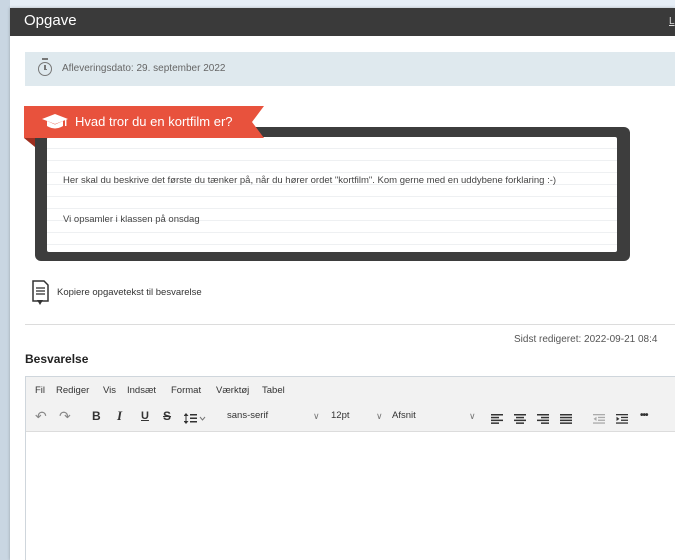  What do you see at coordinates (194, 420) in the screenshot?
I see `line-height-icon` at bounding box center [194, 420].